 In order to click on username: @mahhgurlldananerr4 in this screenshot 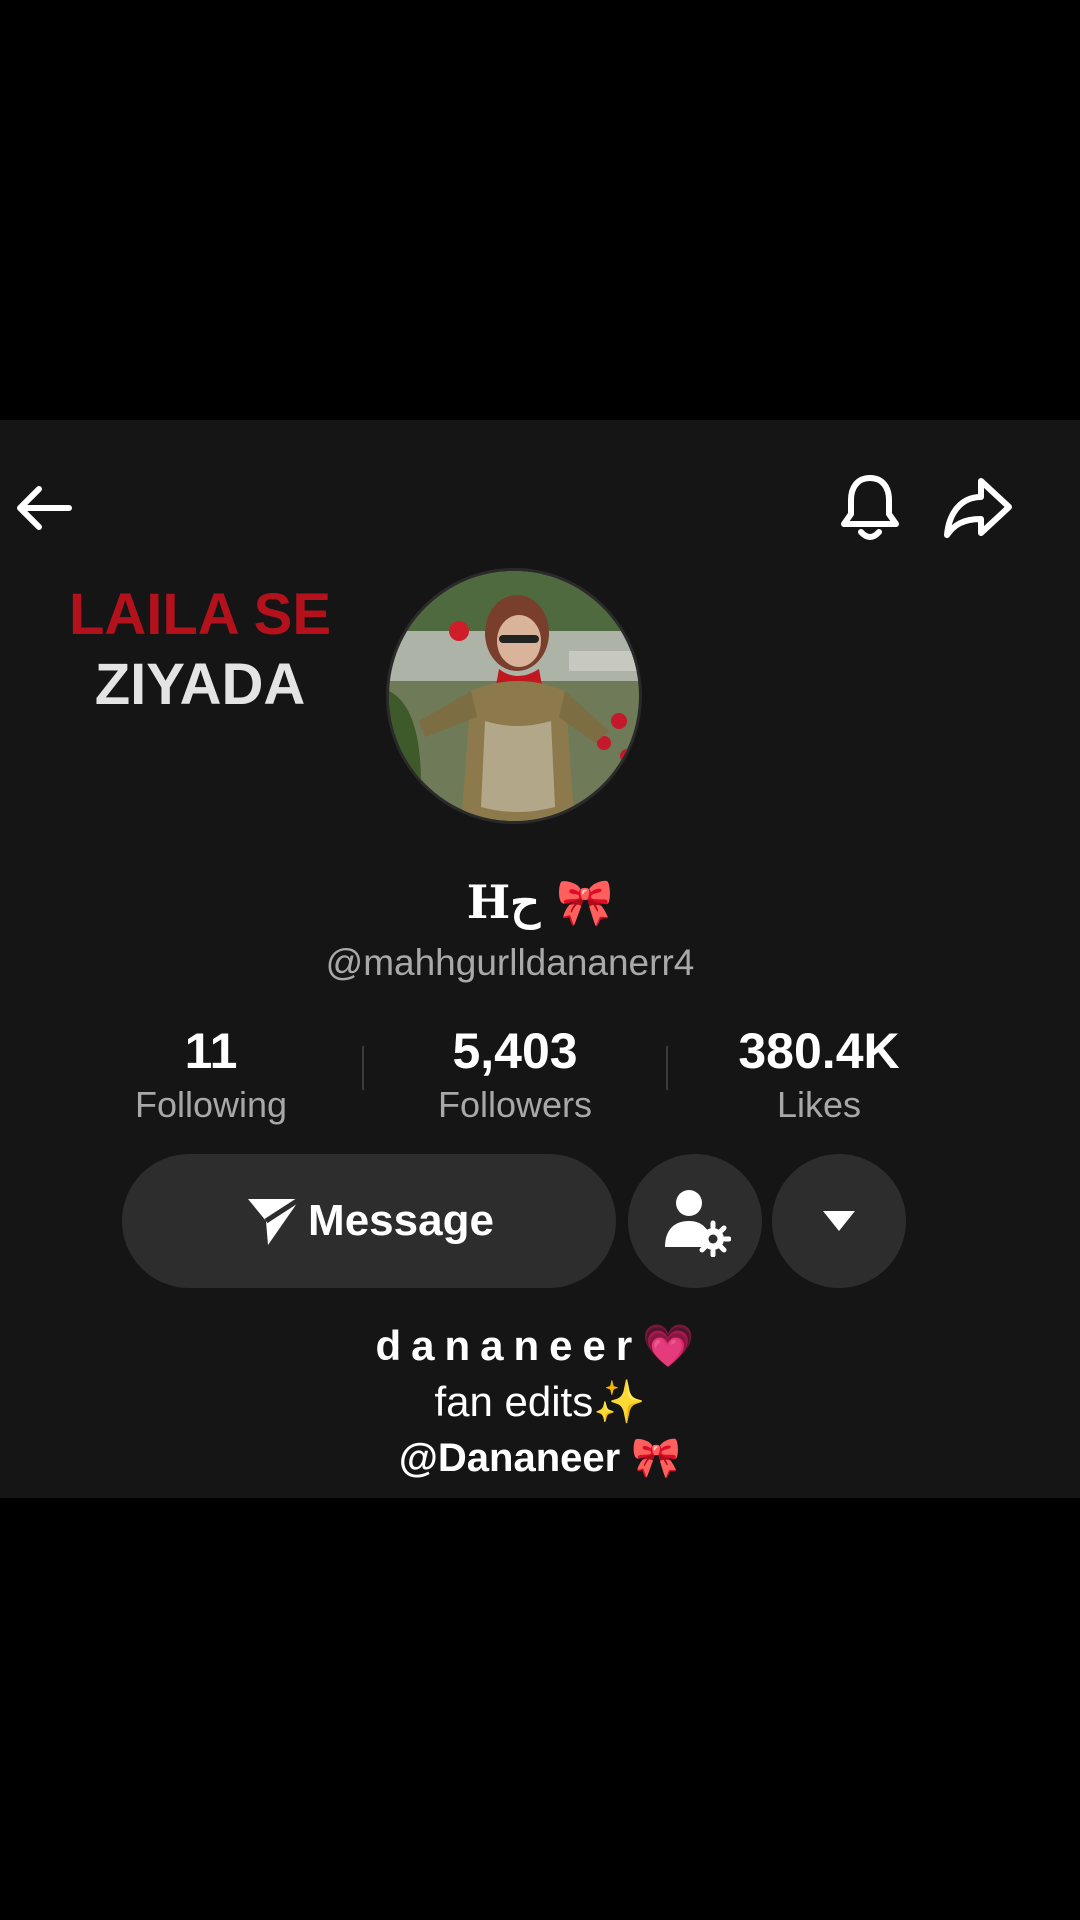, I will do `click(510, 962)`.